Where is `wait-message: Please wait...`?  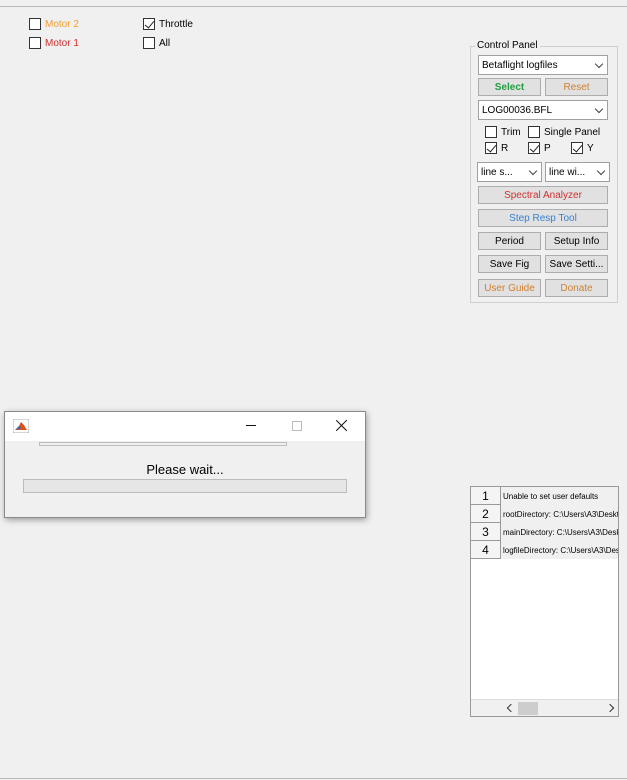 wait-message: Please wait... is located at coordinates (185, 469).